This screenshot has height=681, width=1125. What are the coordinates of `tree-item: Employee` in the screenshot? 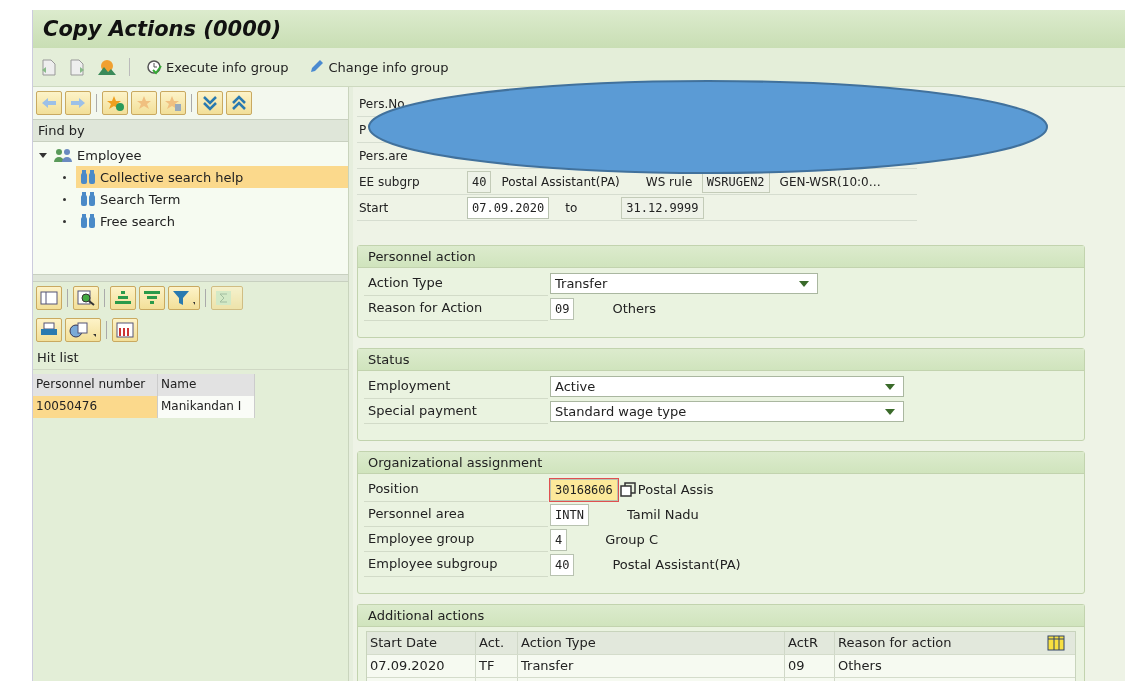 It's located at (109, 155).